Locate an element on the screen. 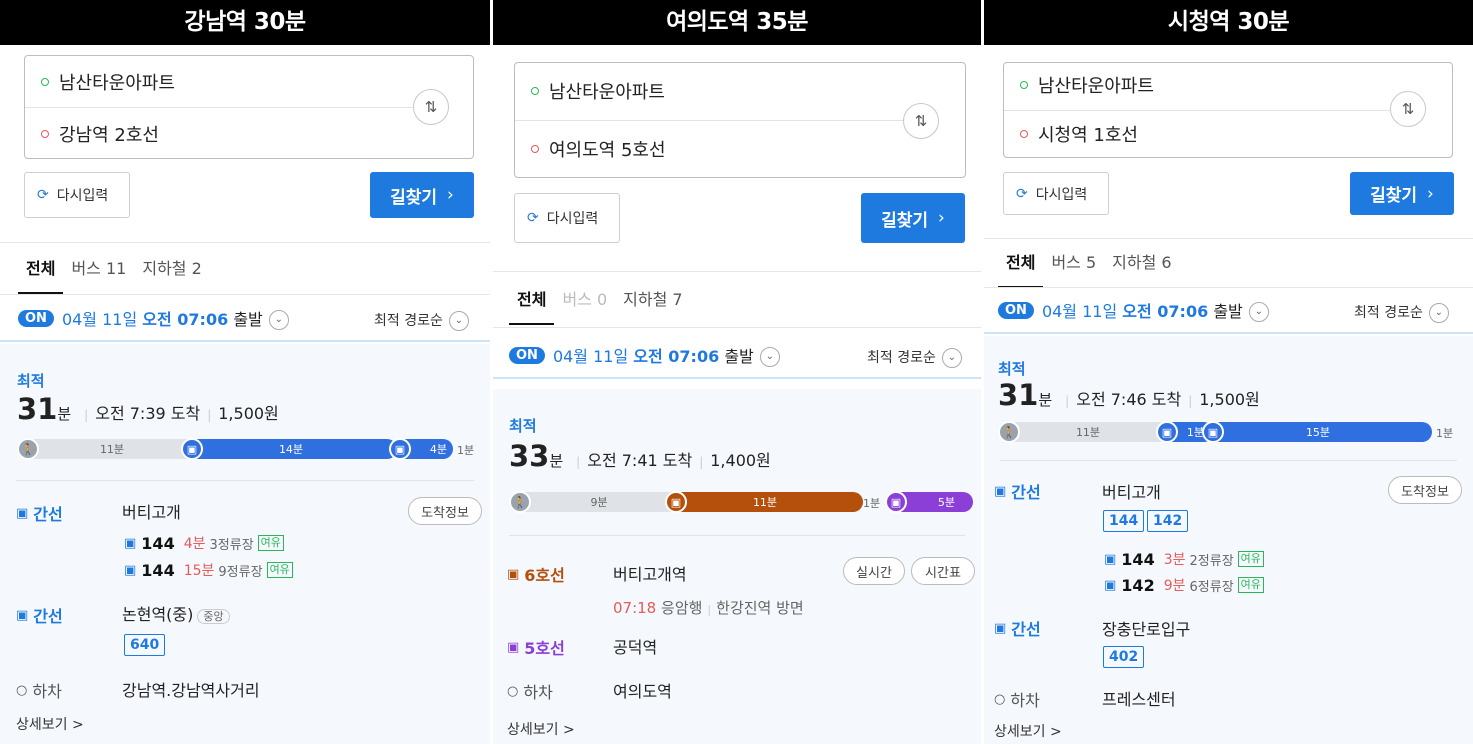 This screenshot has width=1473, height=744. line6-minutes: 11분 is located at coordinates (765, 502).